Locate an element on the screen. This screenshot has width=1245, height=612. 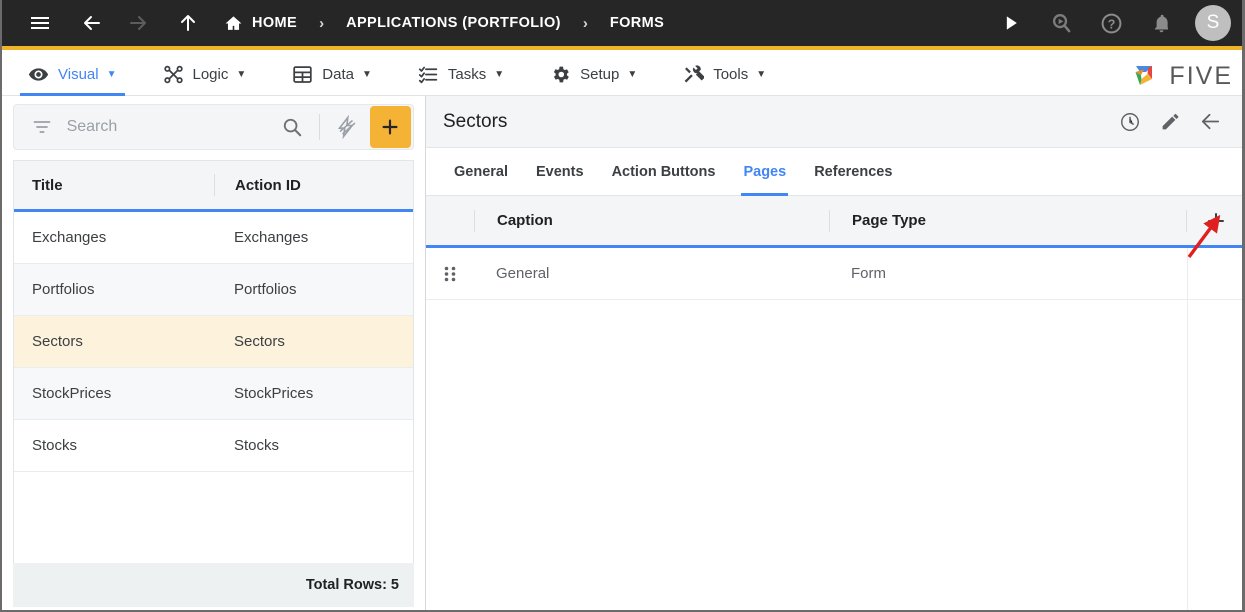
breadcrumb-item-forms: FORMS is located at coordinates (637, 23).